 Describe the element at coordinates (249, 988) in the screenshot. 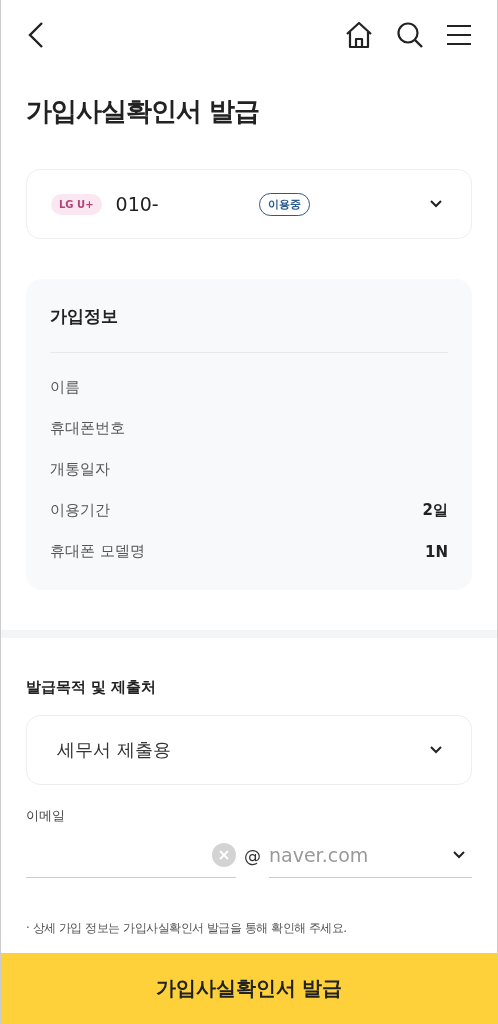

I see `issue-button: 가입사실확인서 발급` at that location.